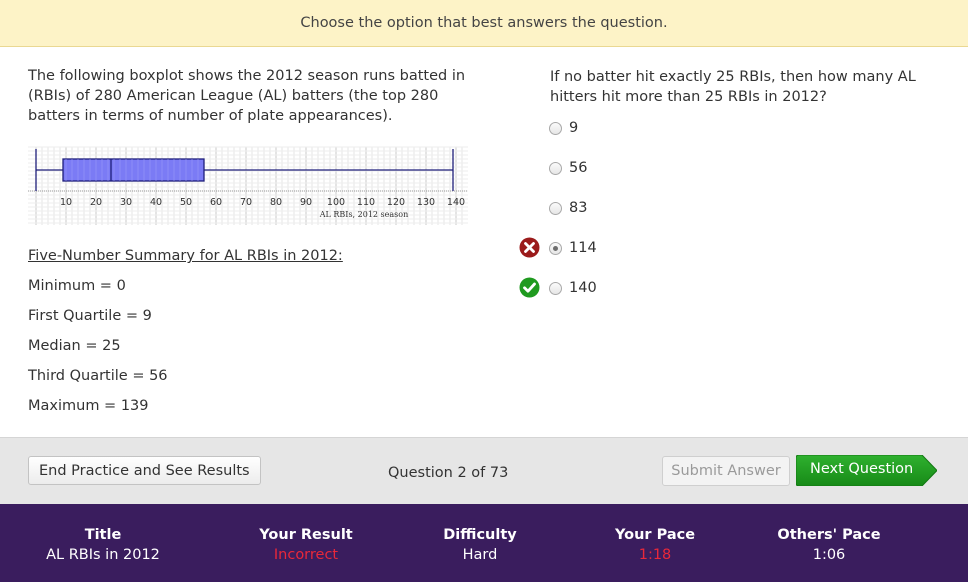  Describe the element at coordinates (574, 128) in the screenshot. I see `option-label: 9` at that location.